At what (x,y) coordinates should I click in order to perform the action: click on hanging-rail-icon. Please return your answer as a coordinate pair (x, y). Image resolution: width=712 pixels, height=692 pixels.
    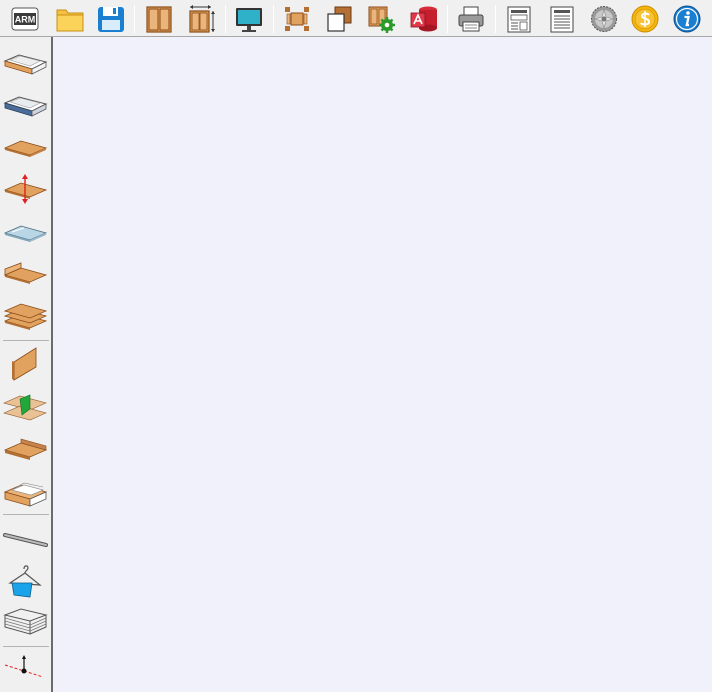
    Looking at the image, I should click on (25, 540).